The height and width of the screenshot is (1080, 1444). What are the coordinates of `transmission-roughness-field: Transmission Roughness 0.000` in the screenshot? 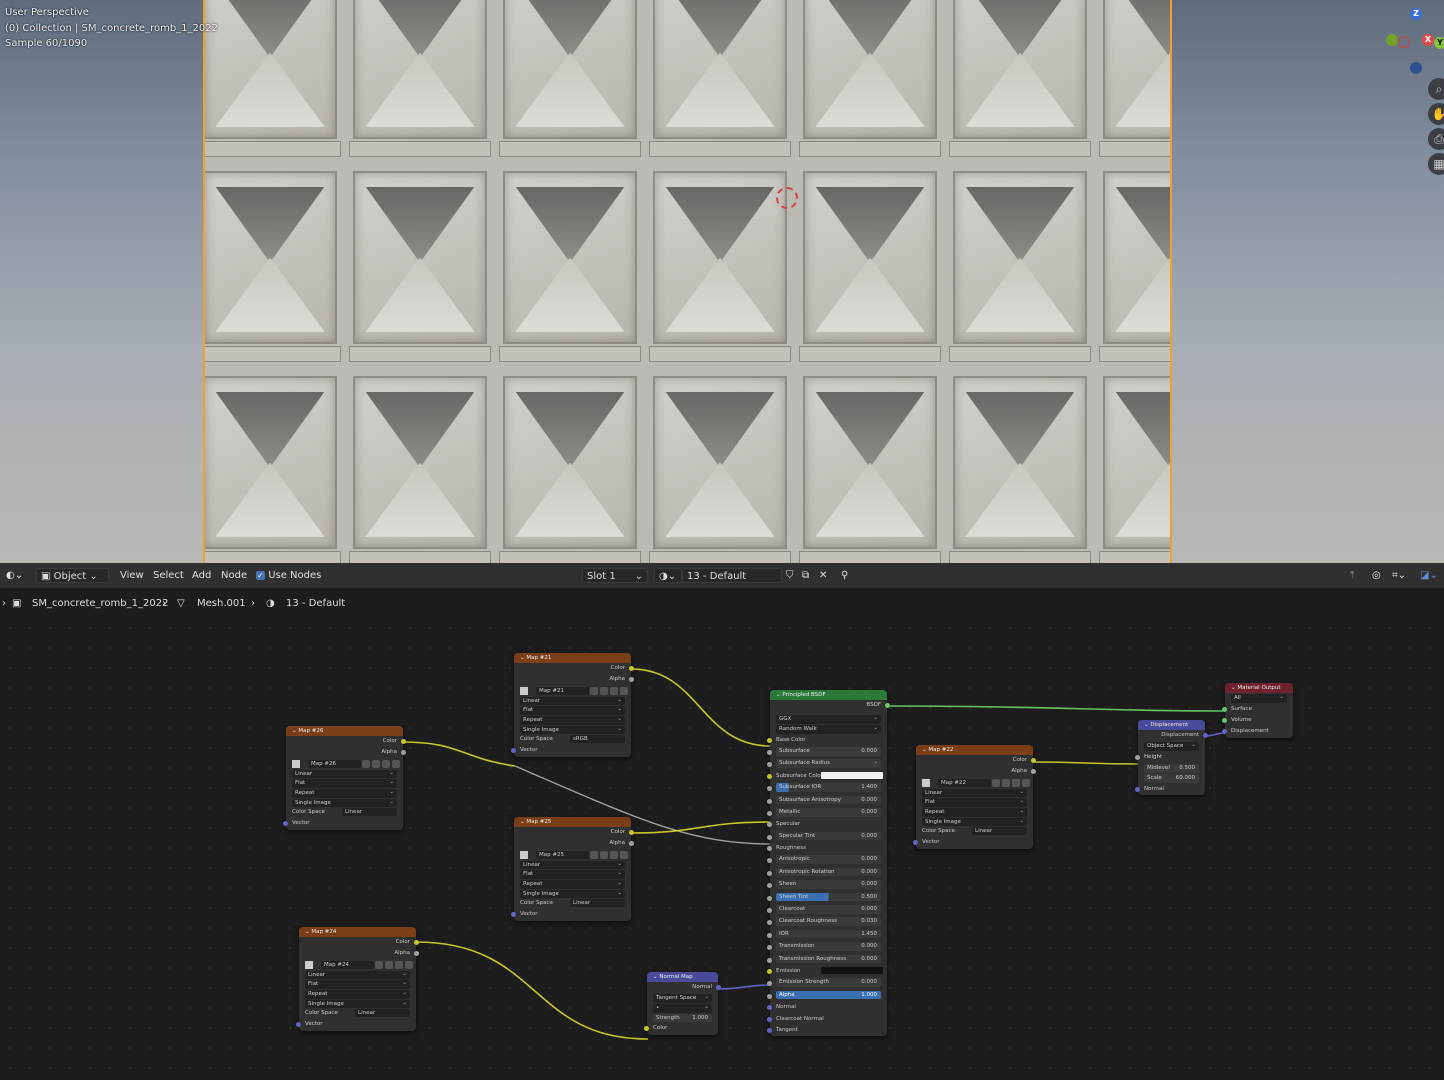 It's located at (828, 959).